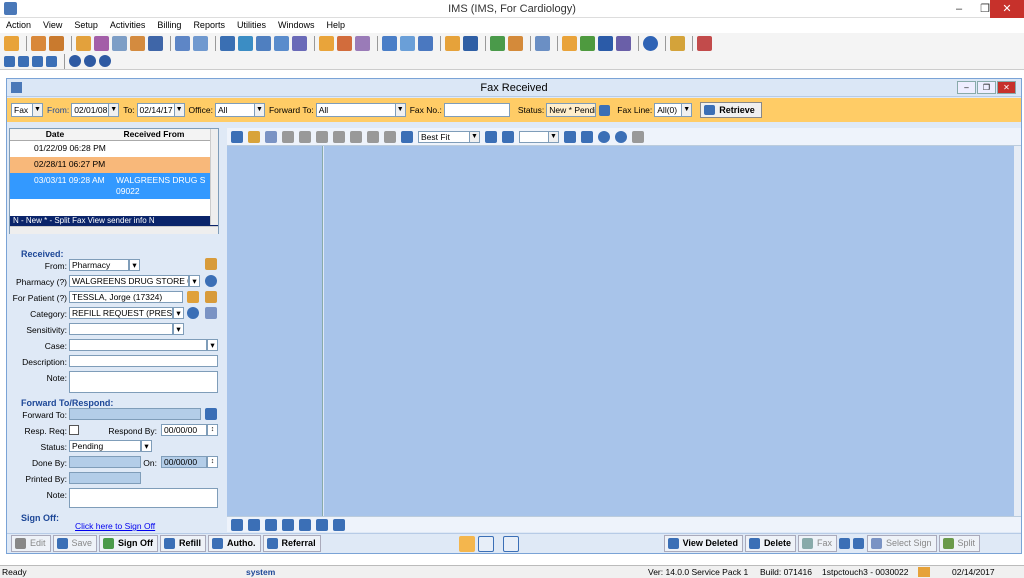  Describe the element at coordinates (1017, 331) in the screenshot. I see `viewer-scrollbar` at that location.